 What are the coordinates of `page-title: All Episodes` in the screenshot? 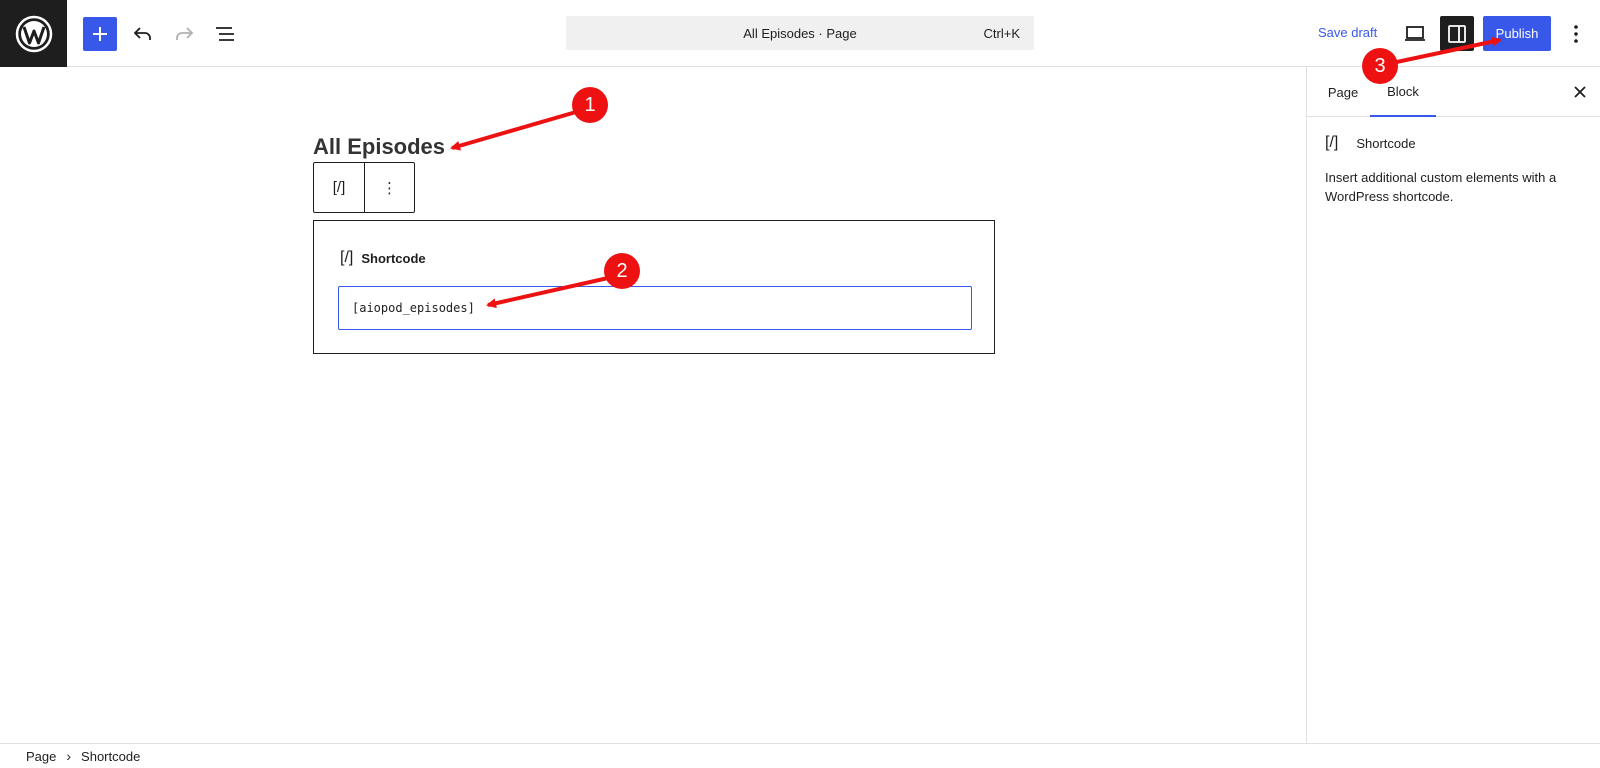 It's located at (379, 147).